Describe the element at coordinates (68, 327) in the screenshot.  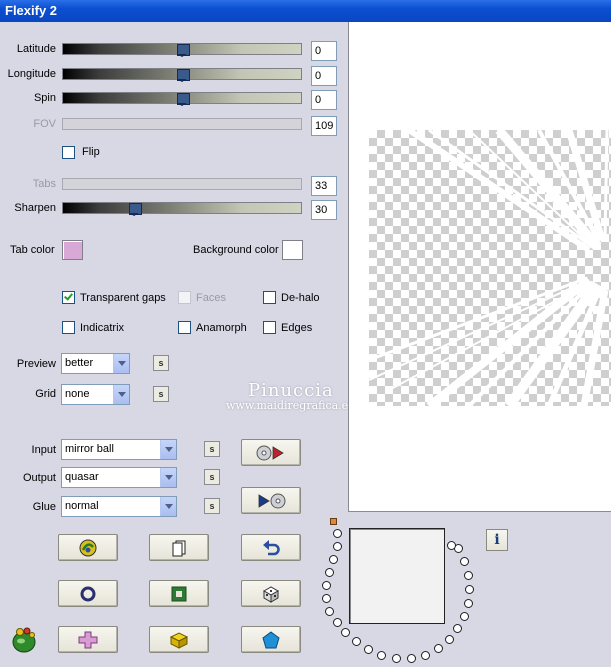
I see `indicatrix-checkbox` at that location.